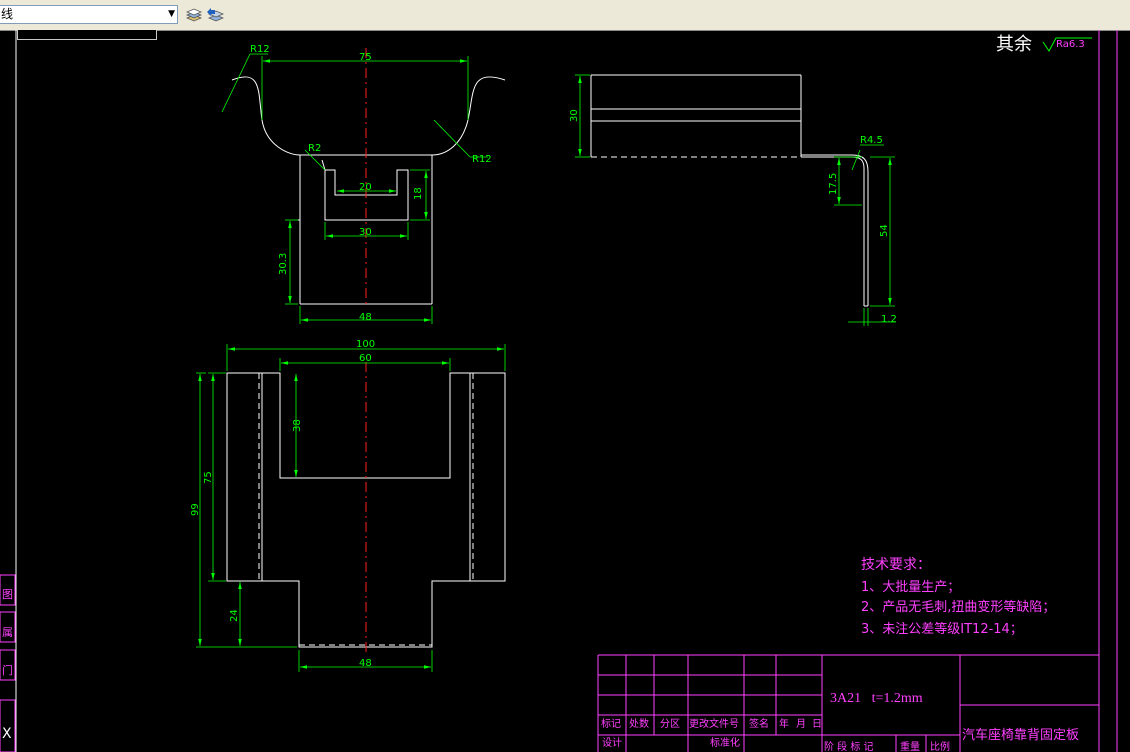 The width and height of the screenshot is (1130, 752). I want to click on dim-top-width: 75, so click(365, 57).